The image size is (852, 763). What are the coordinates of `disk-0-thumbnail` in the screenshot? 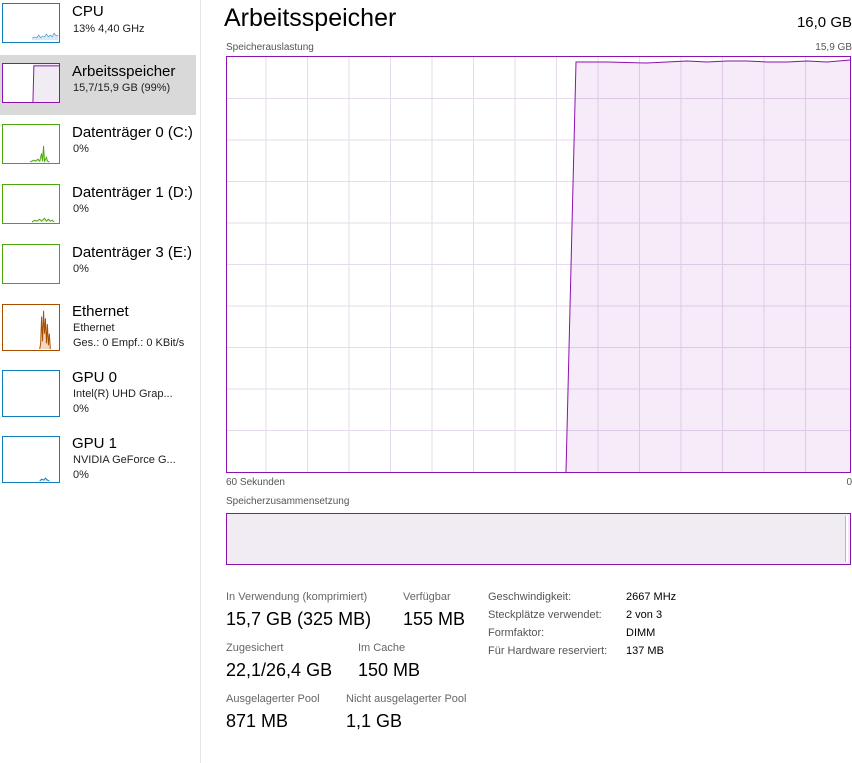 It's located at (31, 144).